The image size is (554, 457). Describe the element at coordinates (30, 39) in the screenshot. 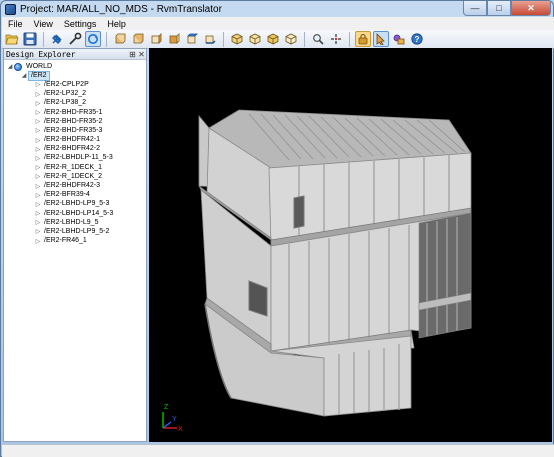

I see `save-icon` at that location.